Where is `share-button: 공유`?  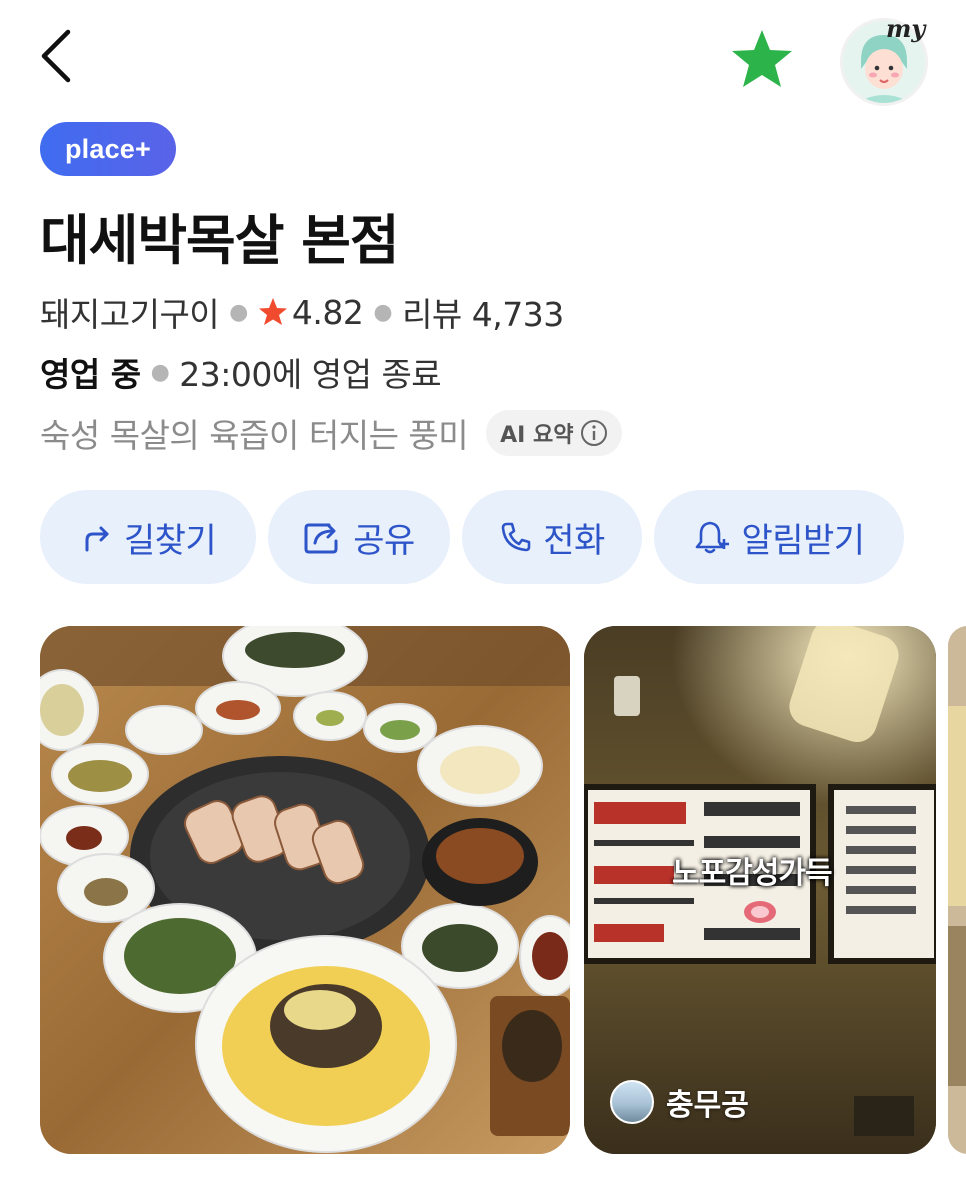
share-button: 공유 is located at coordinates (359, 537).